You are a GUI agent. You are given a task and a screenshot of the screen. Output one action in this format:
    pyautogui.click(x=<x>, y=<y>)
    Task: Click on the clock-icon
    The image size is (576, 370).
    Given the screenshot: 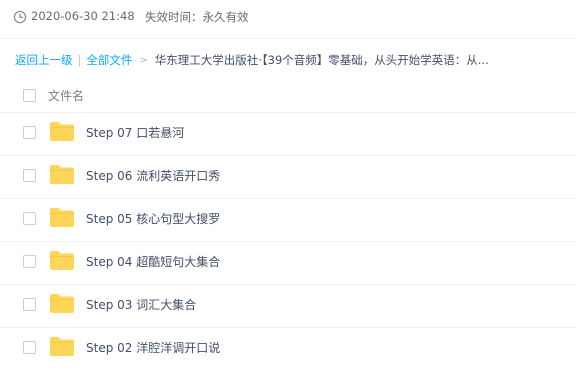 What is the action you would take?
    pyautogui.click(x=20, y=17)
    